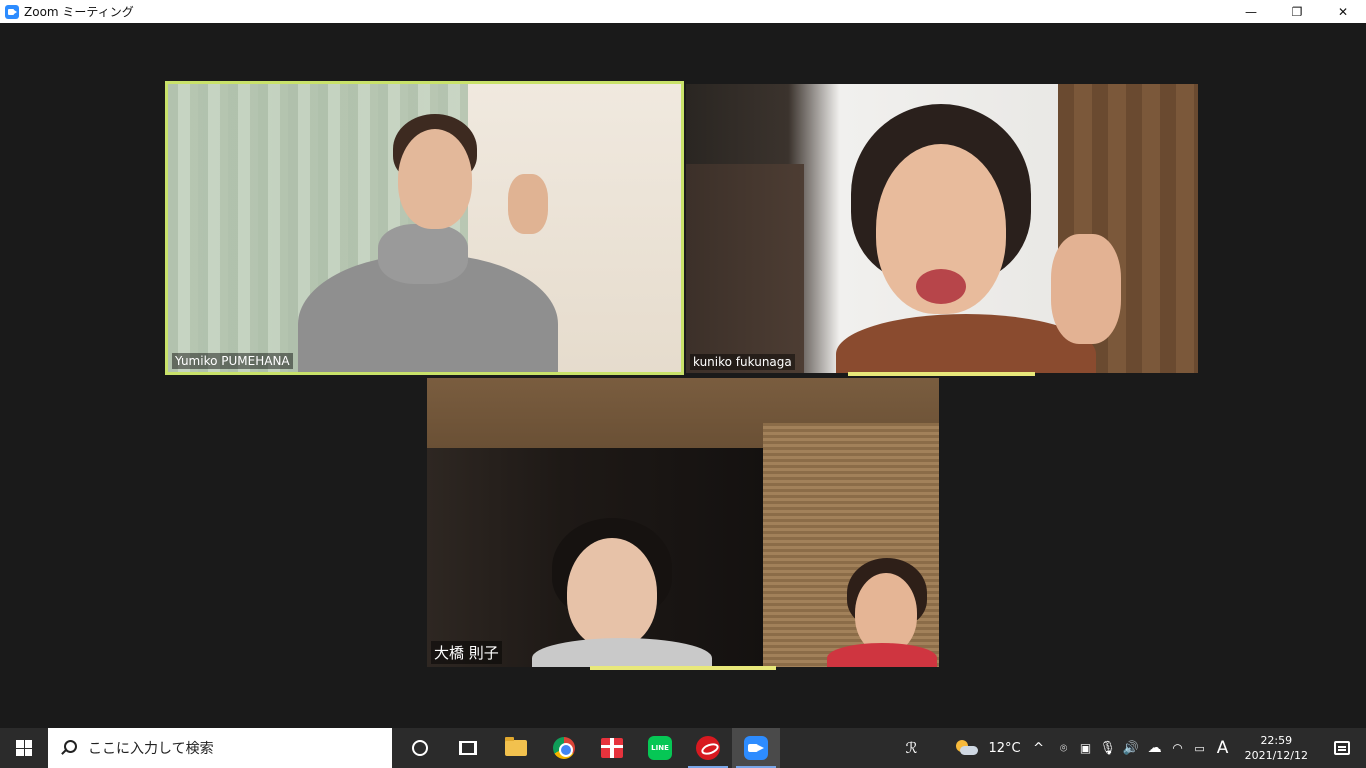 Image resolution: width=1366 pixels, height=768 pixels. I want to click on file-explorer-button, so click(516, 748).